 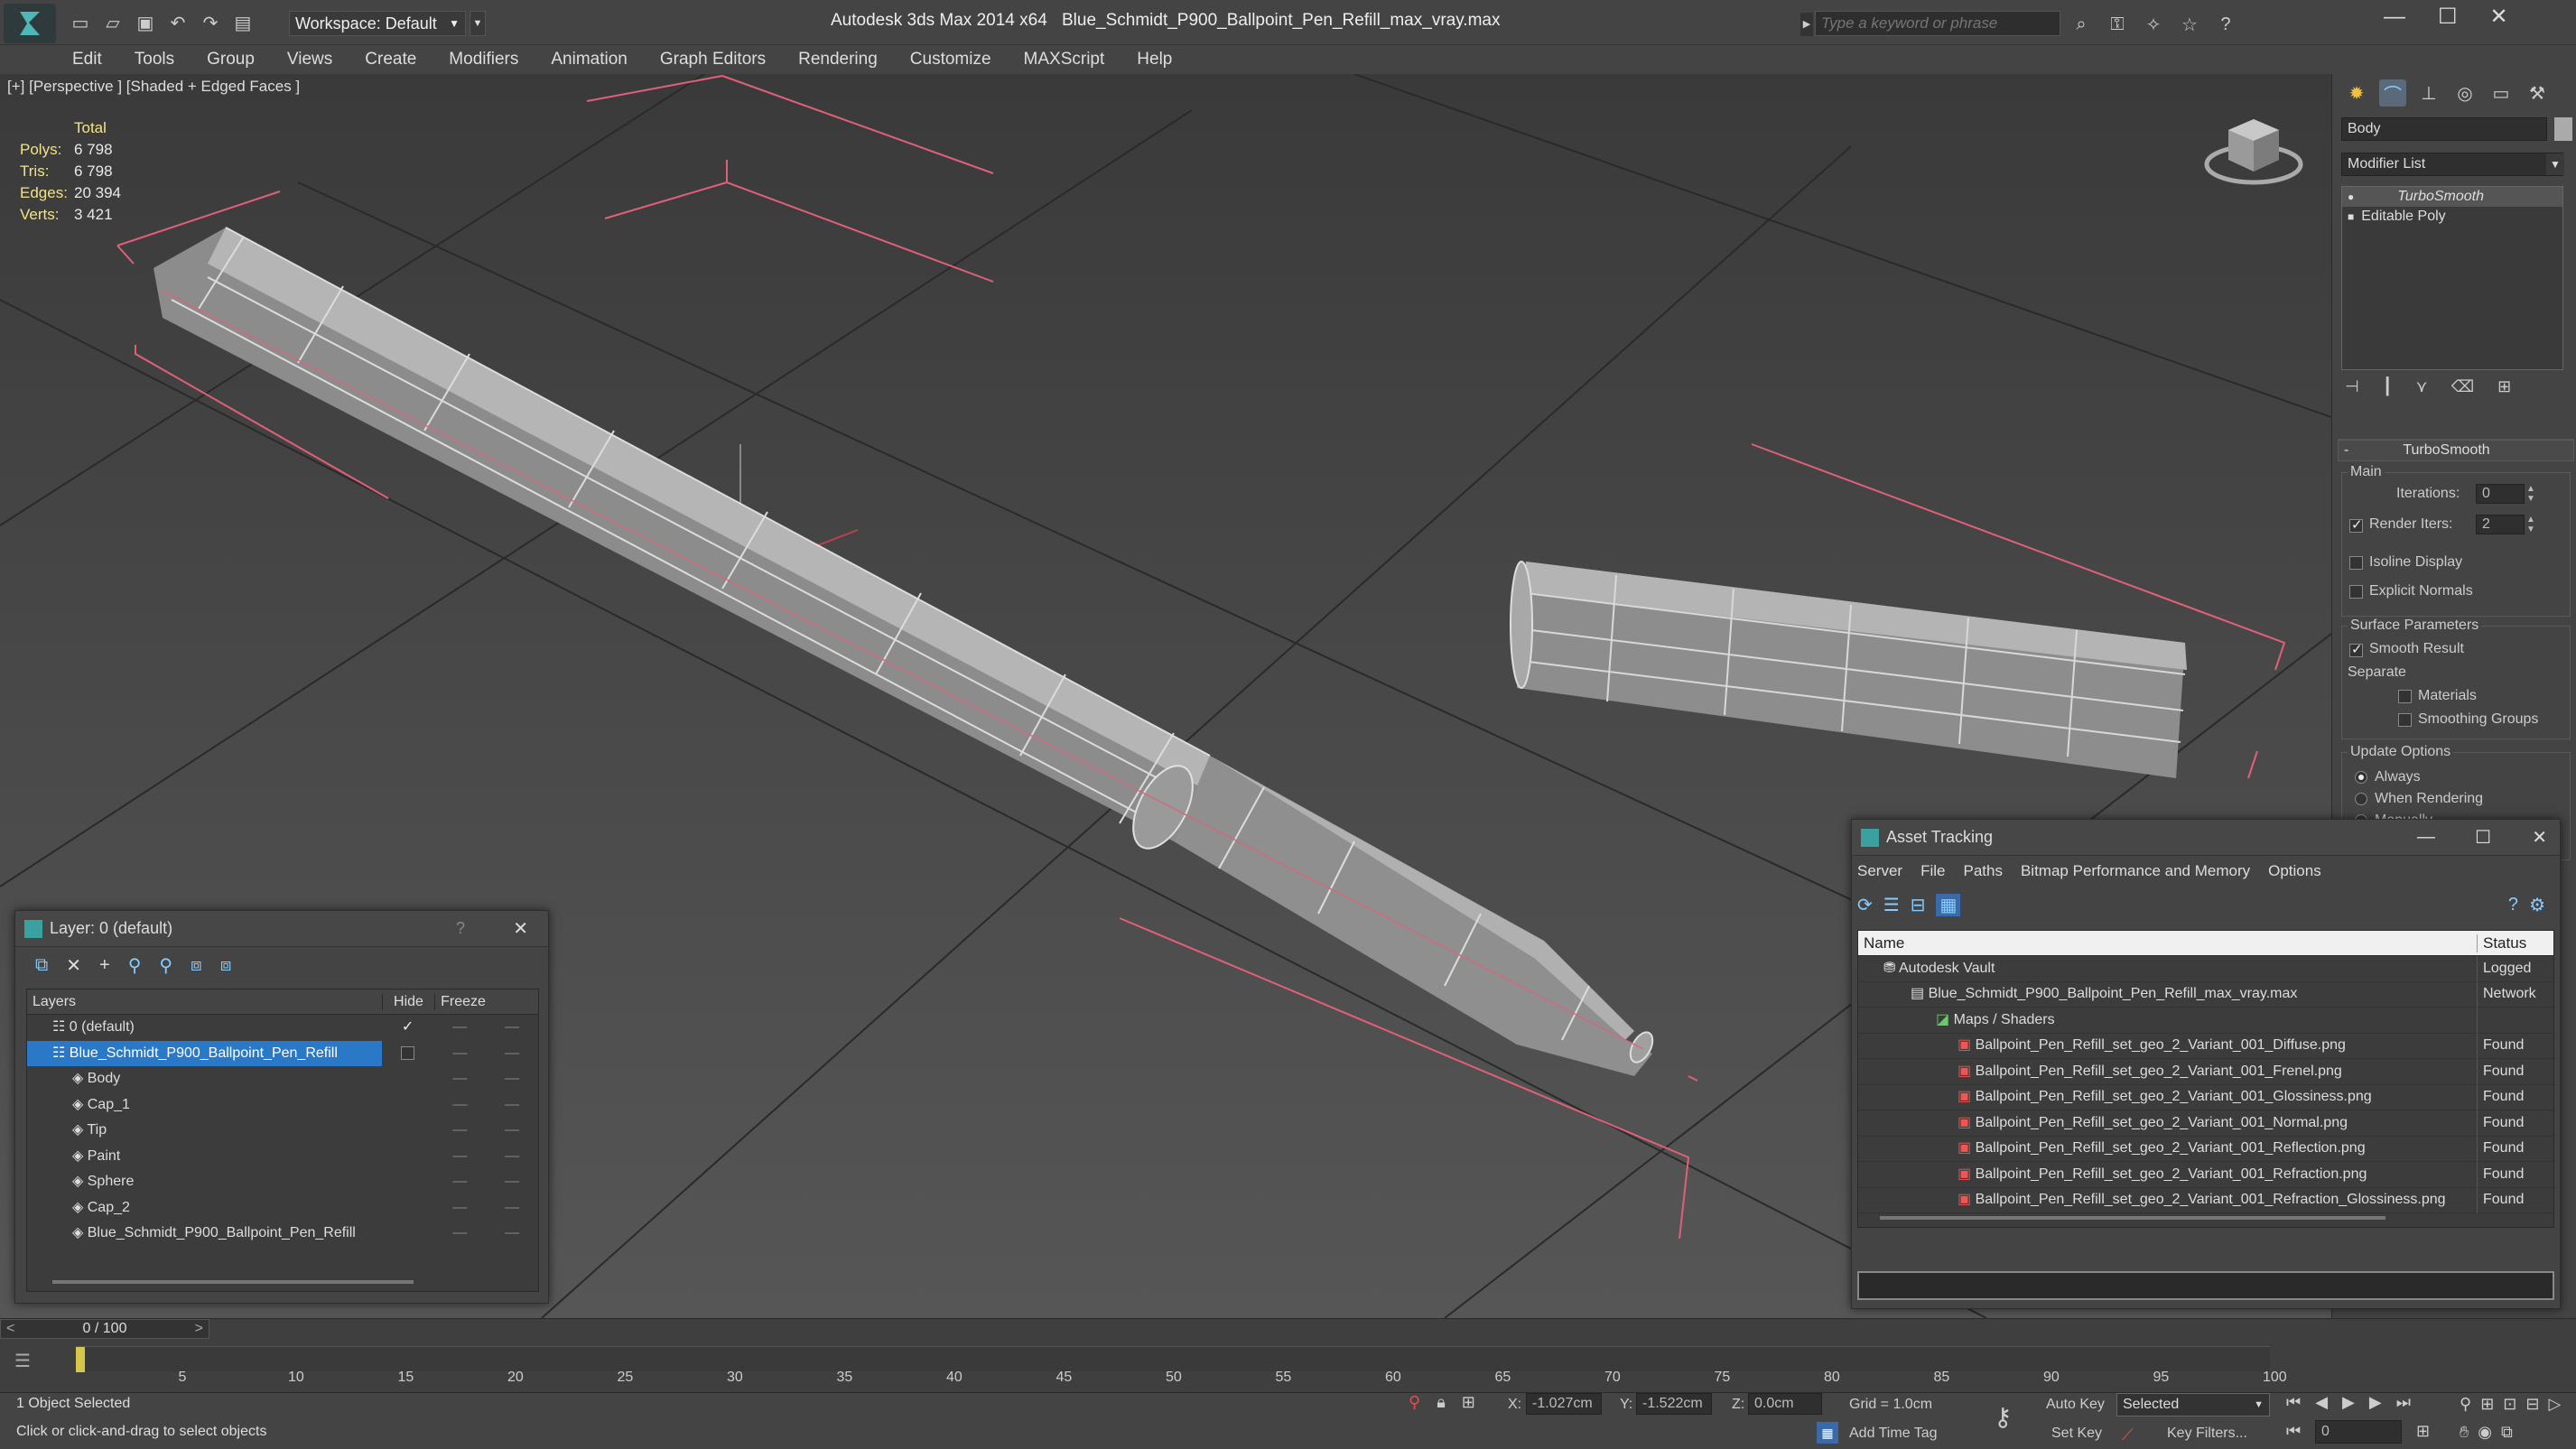 What do you see at coordinates (282, 1182) in the screenshot?
I see `object-row: ◈ Sphere — —` at bounding box center [282, 1182].